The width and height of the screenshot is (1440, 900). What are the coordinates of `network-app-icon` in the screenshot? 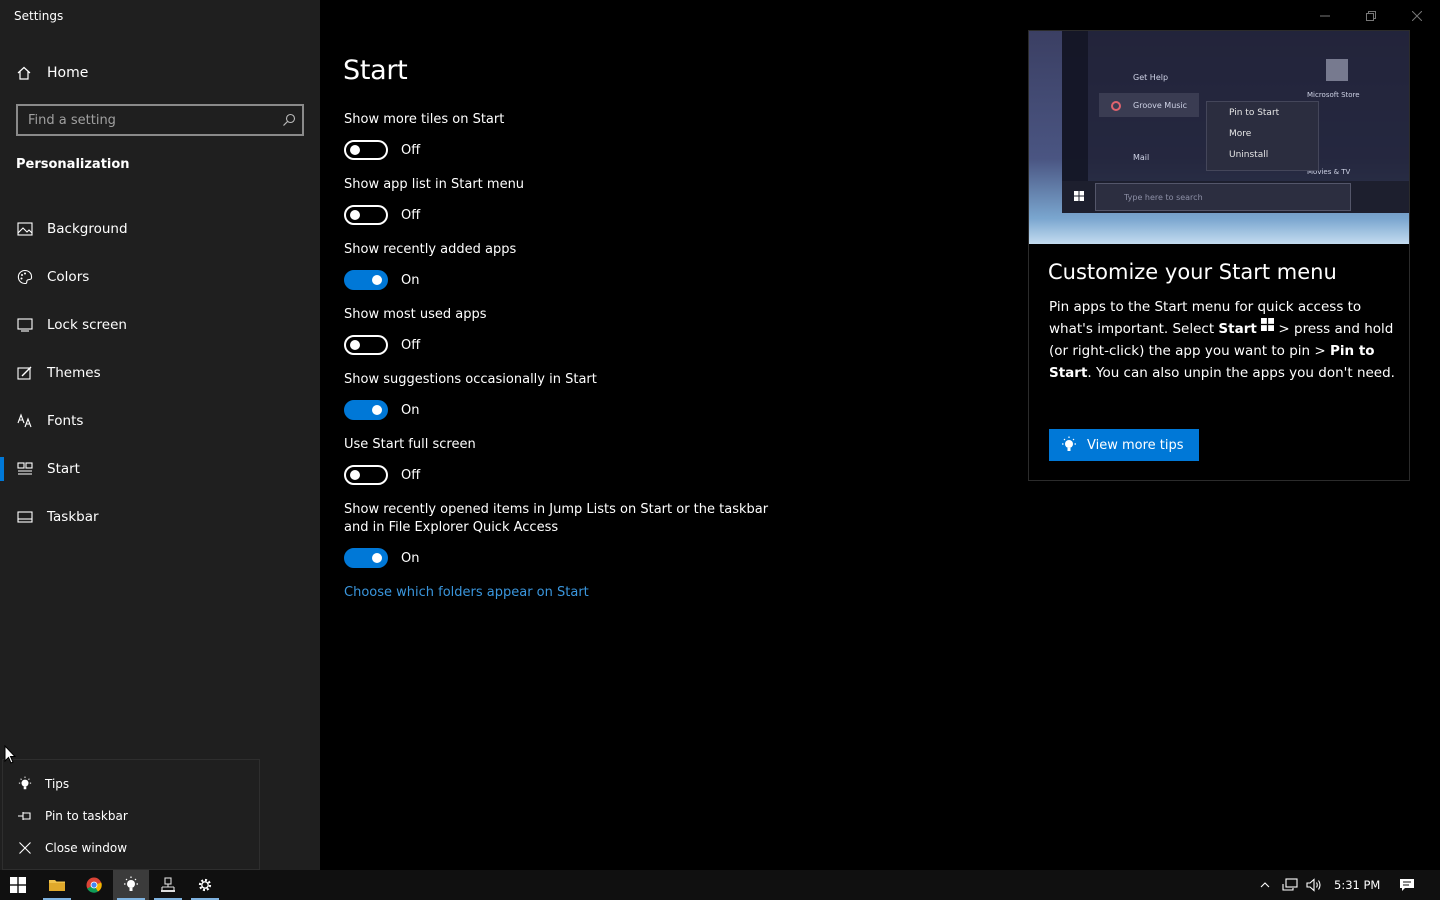 It's located at (168, 884).